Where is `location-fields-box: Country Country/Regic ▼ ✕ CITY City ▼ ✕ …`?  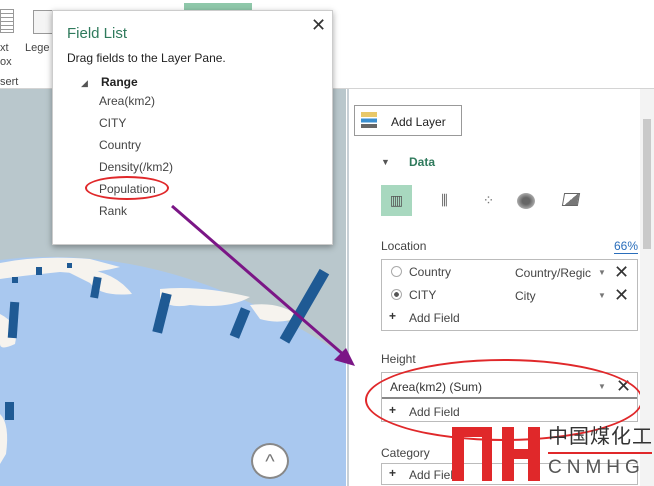
location-fields-box: Country Country/Regic ▼ ✕ CITY City ▼ ✕ … is located at coordinates (509, 295).